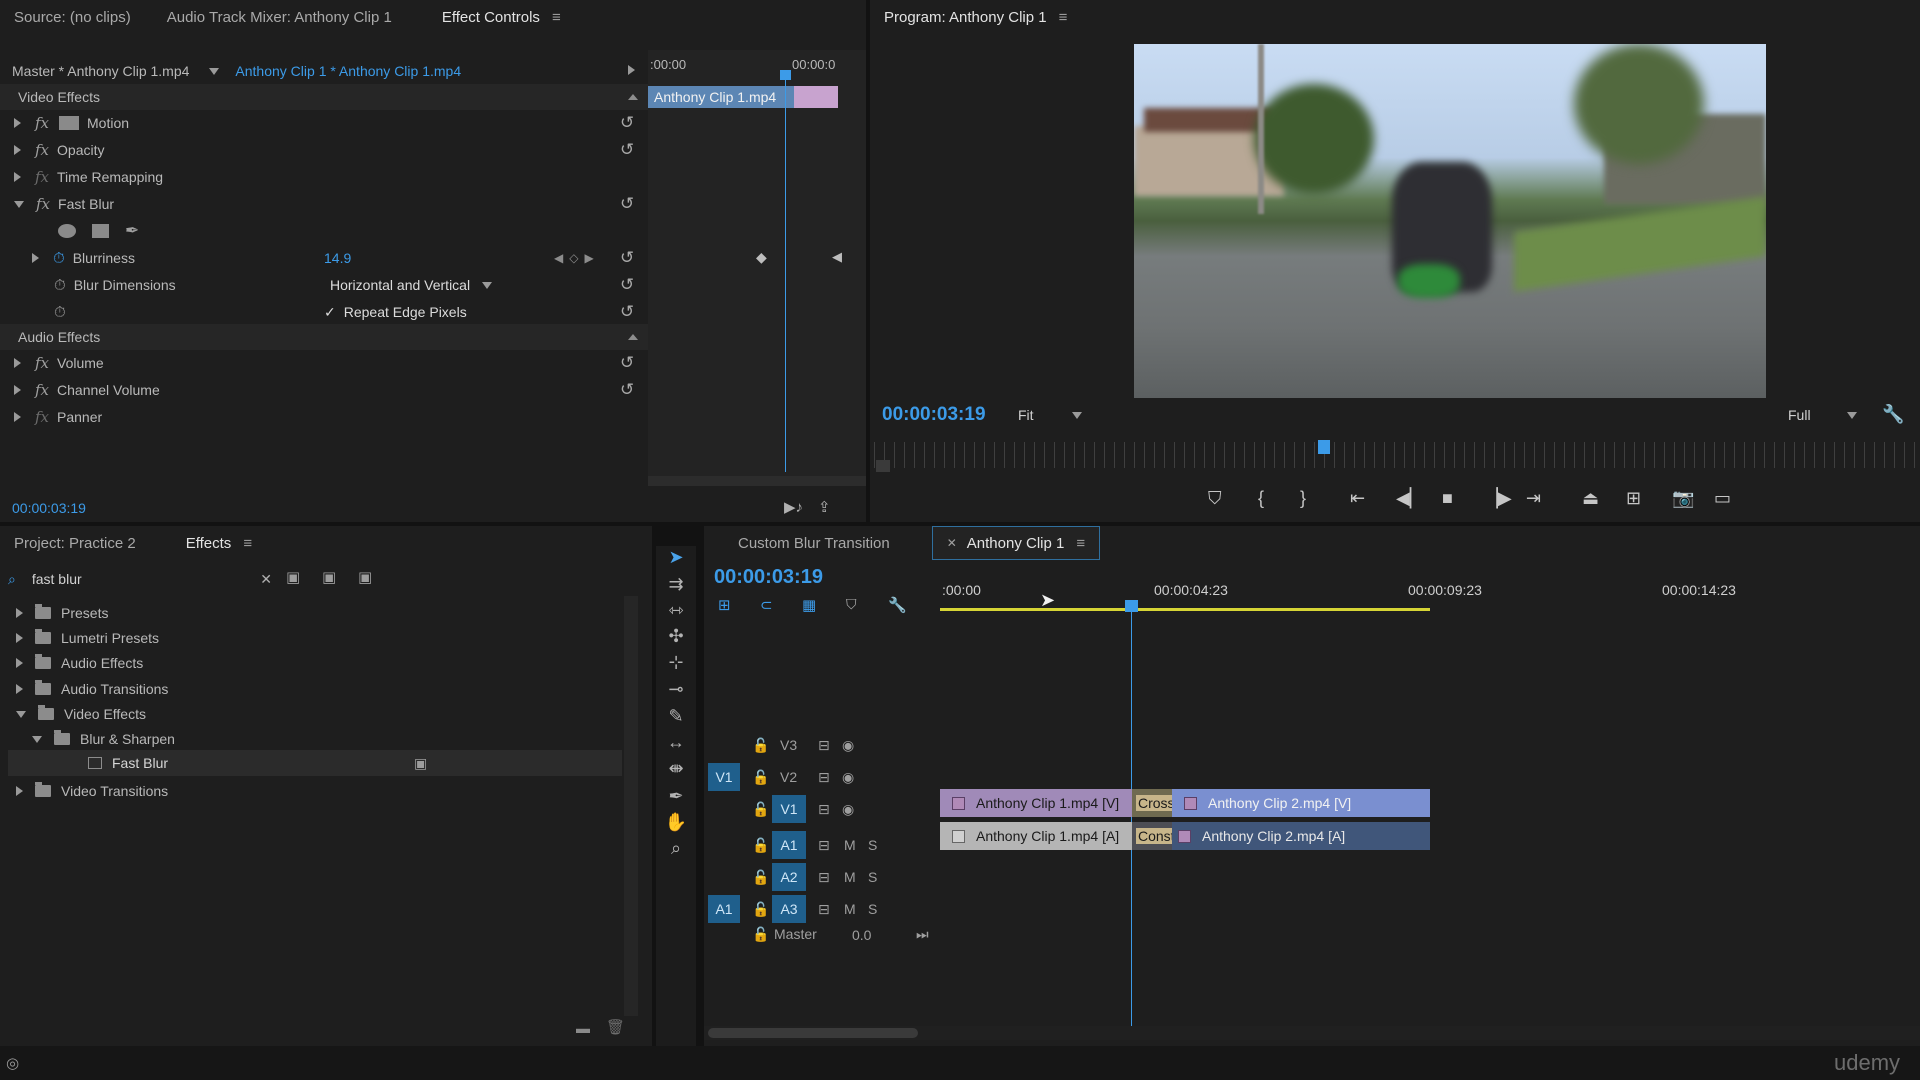  What do you see at coordinates (324, 363) in the screenshot?
I see `effect-row-volume: fx Volume ↺` at bounding box center [324, 363].